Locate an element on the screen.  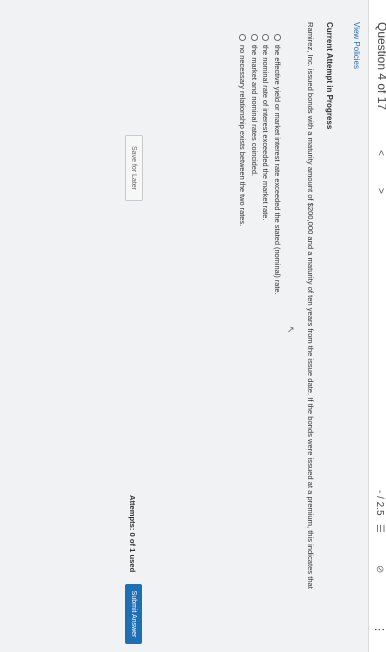
submit-answer-button: Submit Answer is located at coordinates (133, 614).